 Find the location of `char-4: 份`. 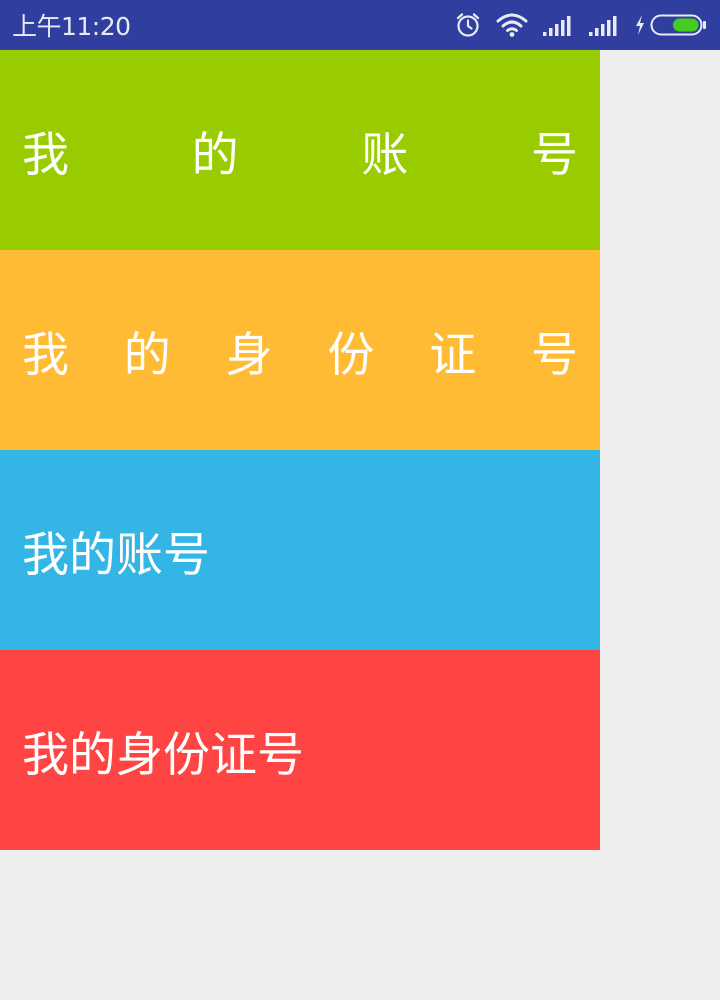

char-4: 份 is located at coordinates (351, 355).